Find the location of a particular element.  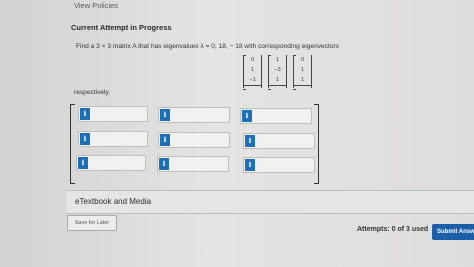

matrix-cell-1-1: i is located at coordinates (113, 114).